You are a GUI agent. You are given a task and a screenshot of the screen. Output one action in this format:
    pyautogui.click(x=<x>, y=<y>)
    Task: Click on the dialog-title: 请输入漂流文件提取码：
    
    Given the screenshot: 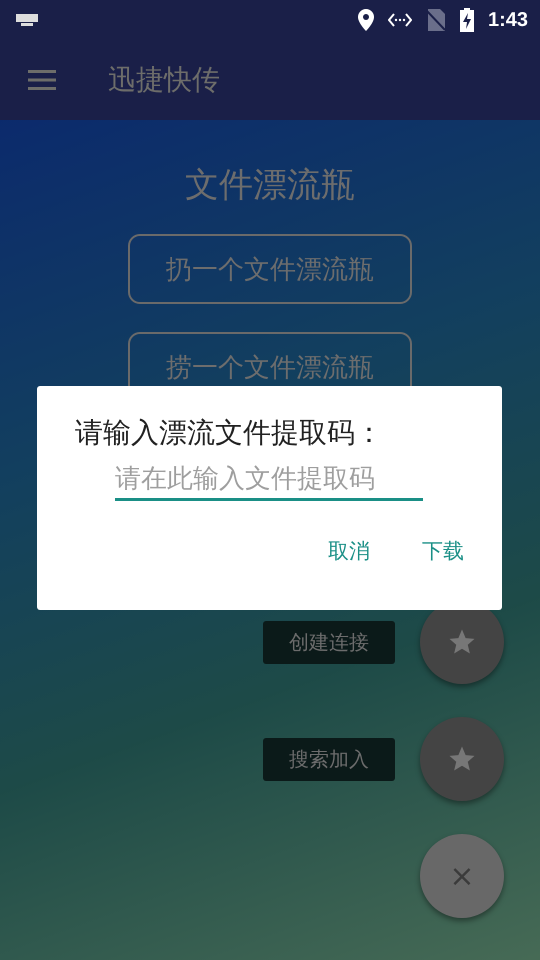 What is the action you would take?
    pyautogui.click(x=229, y=433)
    